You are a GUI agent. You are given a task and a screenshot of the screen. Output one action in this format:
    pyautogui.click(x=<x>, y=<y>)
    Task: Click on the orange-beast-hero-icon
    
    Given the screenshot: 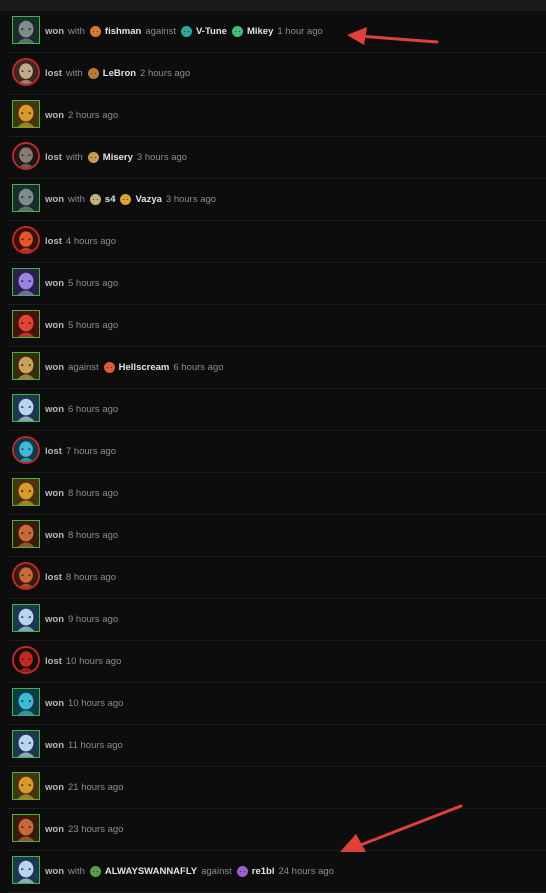 What is the action you would take?
    pyautogui.click(x=95, y=31)
    